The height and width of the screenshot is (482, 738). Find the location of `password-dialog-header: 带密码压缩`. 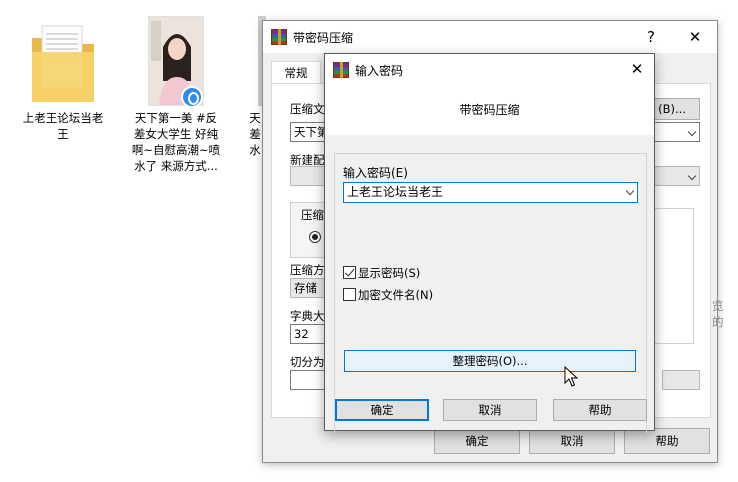

password-dialog-header: 带密码压缩 is located at coordinates (489, 110).